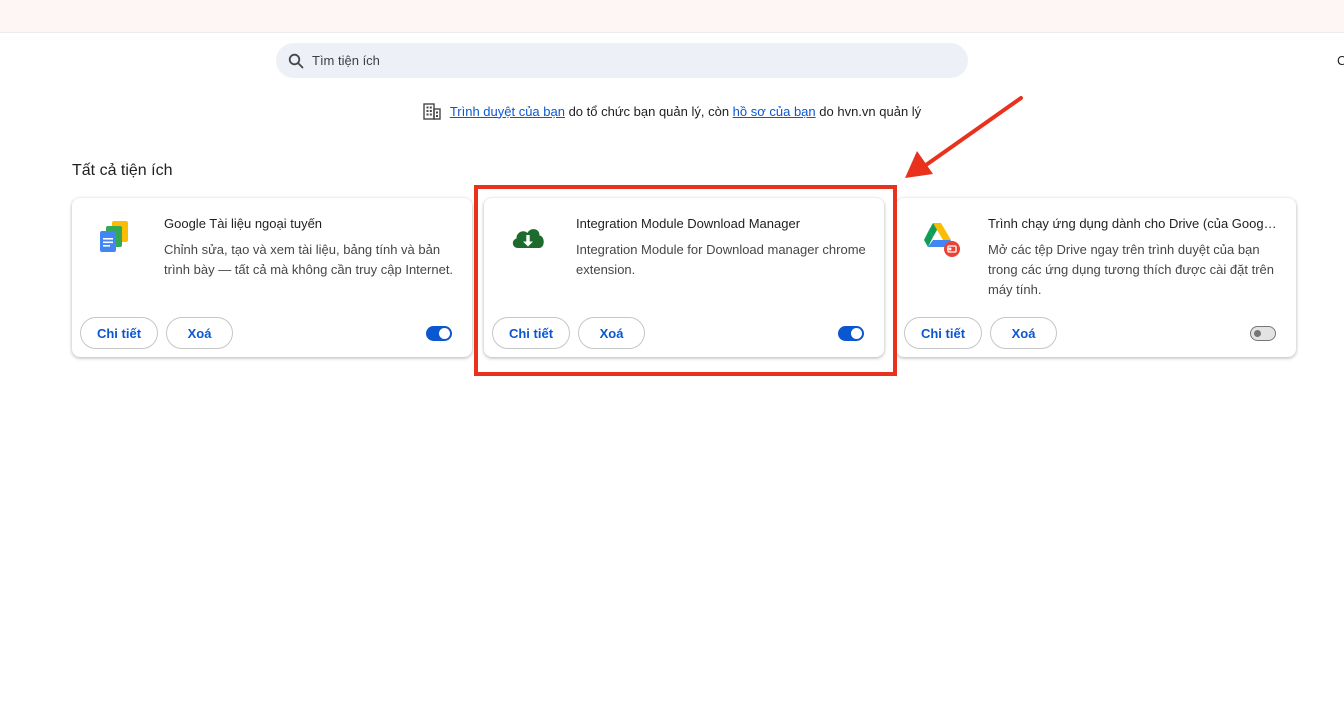 Image resolution: width=1344 pixels, height=721 pixels. I want to click on cloud-download-icon, so click(528, 238).